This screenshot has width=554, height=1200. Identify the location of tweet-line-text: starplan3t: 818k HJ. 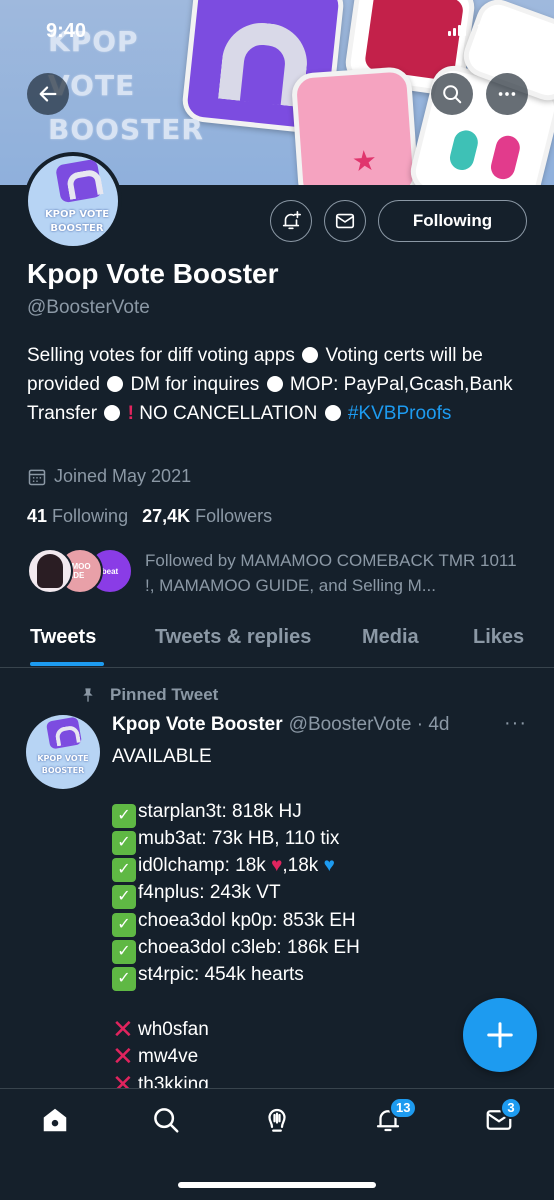
(220, 811).